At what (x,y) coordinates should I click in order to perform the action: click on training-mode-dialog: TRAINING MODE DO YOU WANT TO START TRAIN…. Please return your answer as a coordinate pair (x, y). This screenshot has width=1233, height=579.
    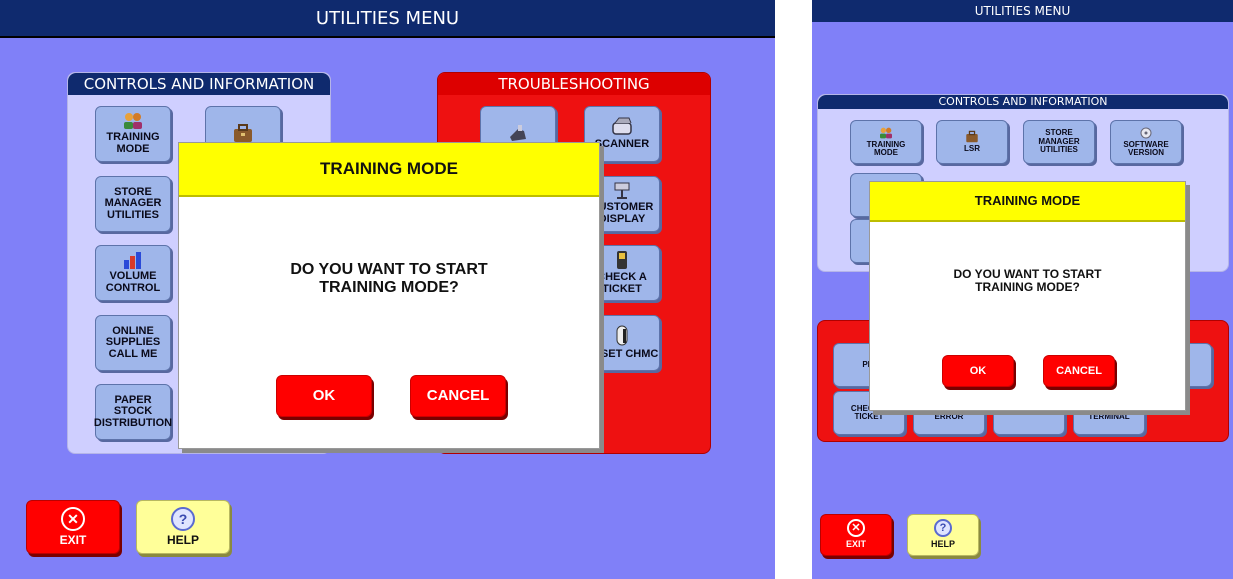
    Looking at the image, I should click on (1027, 296).